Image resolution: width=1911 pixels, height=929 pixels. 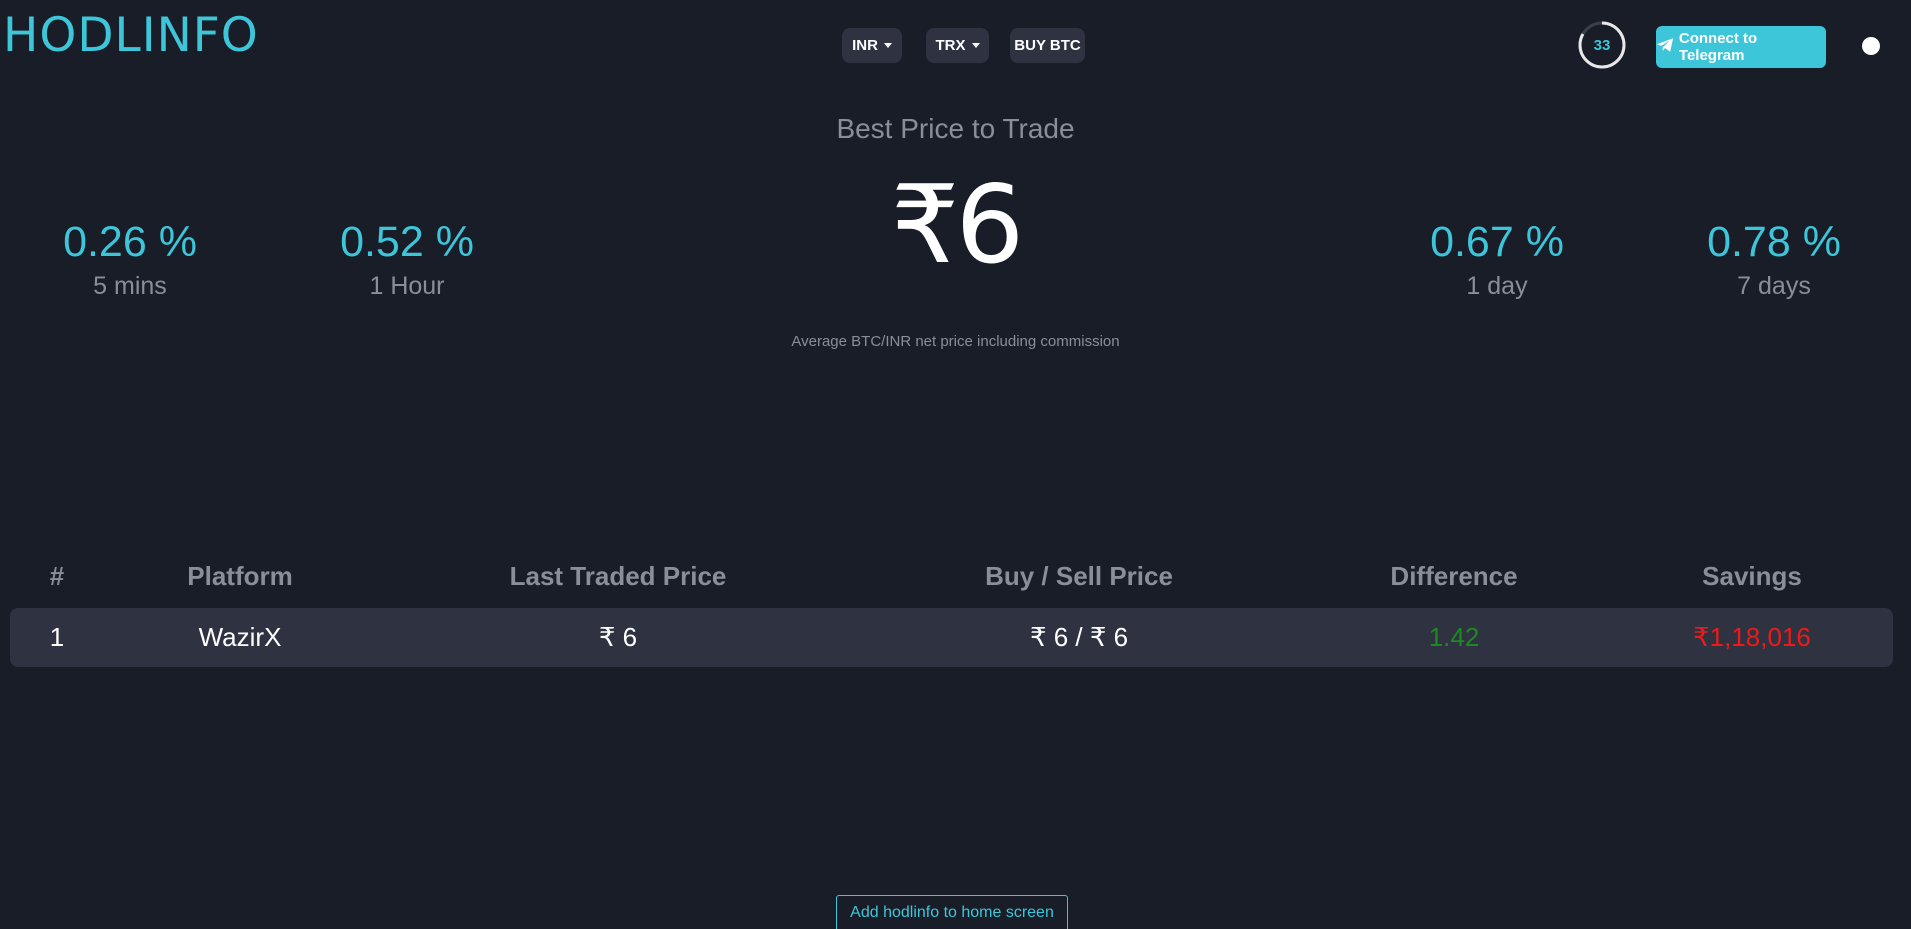 What do you see at coordinates (1752, 576) in the screenshot?
I see `column-header-savings: Savings` at bounding box center [1752, 576].